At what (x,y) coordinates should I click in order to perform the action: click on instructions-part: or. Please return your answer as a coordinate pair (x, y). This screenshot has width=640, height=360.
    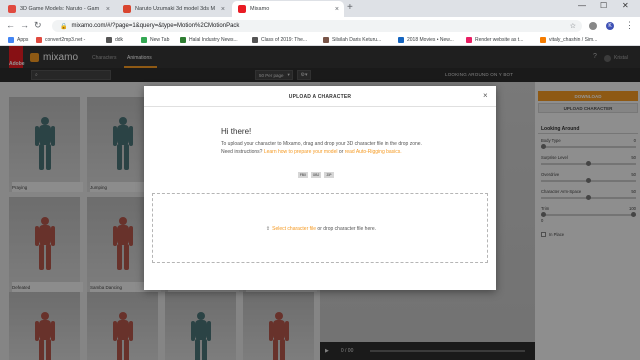
    Looking at the image, I should click on (341, 151).